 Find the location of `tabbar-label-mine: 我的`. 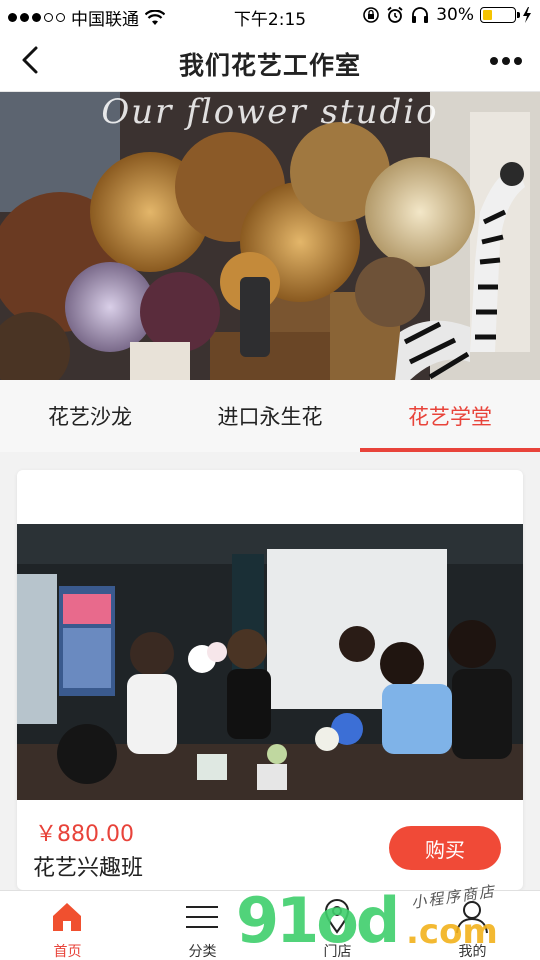

tabbar-label-mine: 我的 is located at coordinates (472, 952).